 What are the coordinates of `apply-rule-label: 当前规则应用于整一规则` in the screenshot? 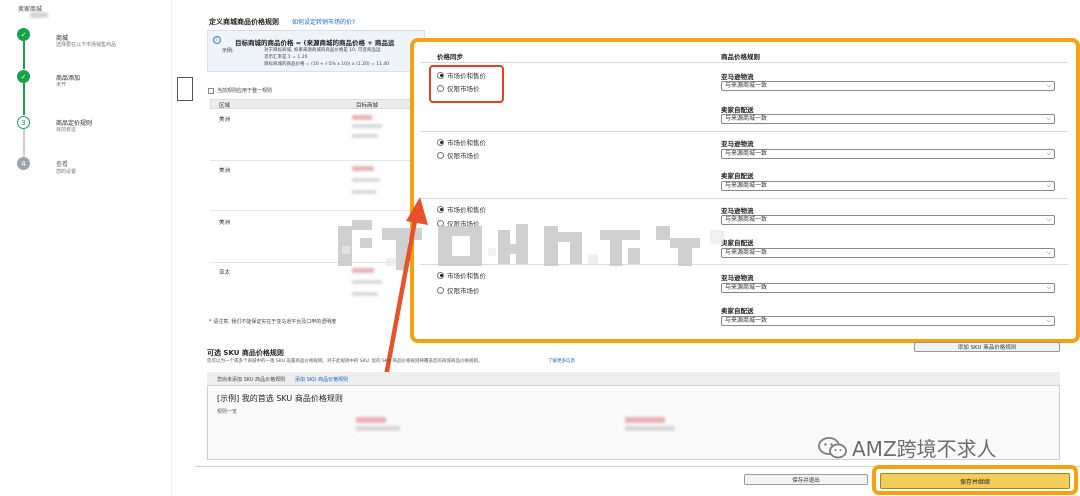 It's located at (245, 91).